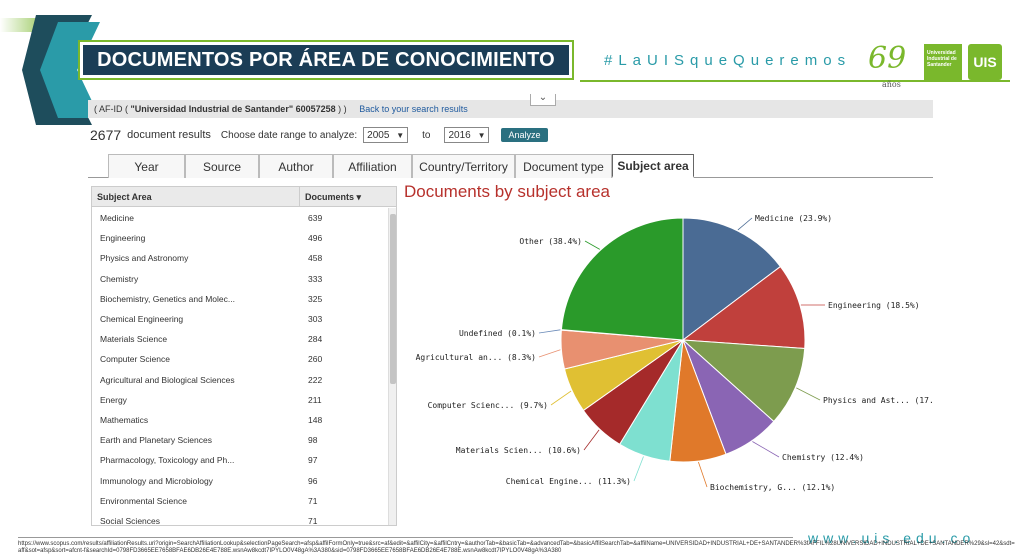 This screenshot has height=557, width=1023. What do you see at coordinates (240, 279) in the screenshot?
I see `table-row: Chemistry 333` at bounding box center [240, 279].